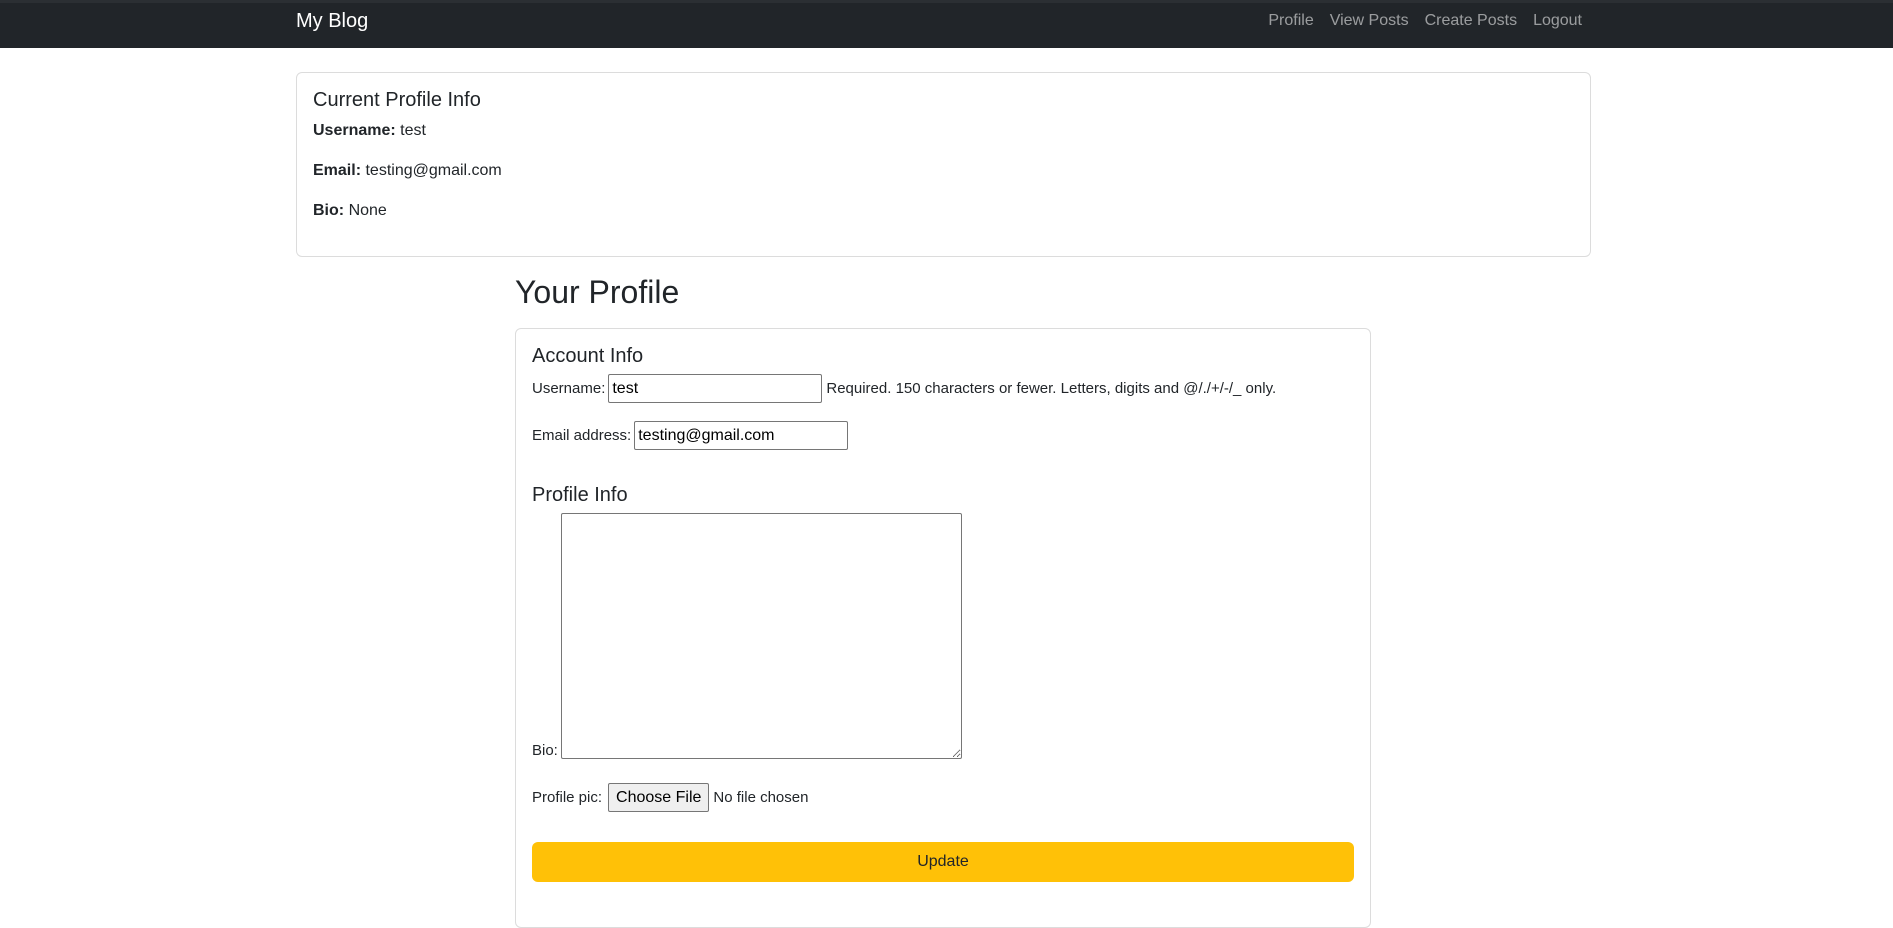 Image resolution: width=1893 pixels, height=928 pixels. What do you see at coordinates (580, 495) in the screenshot?
I see `profile-info-heading: Profile Info` at bounding box center [580, 495].